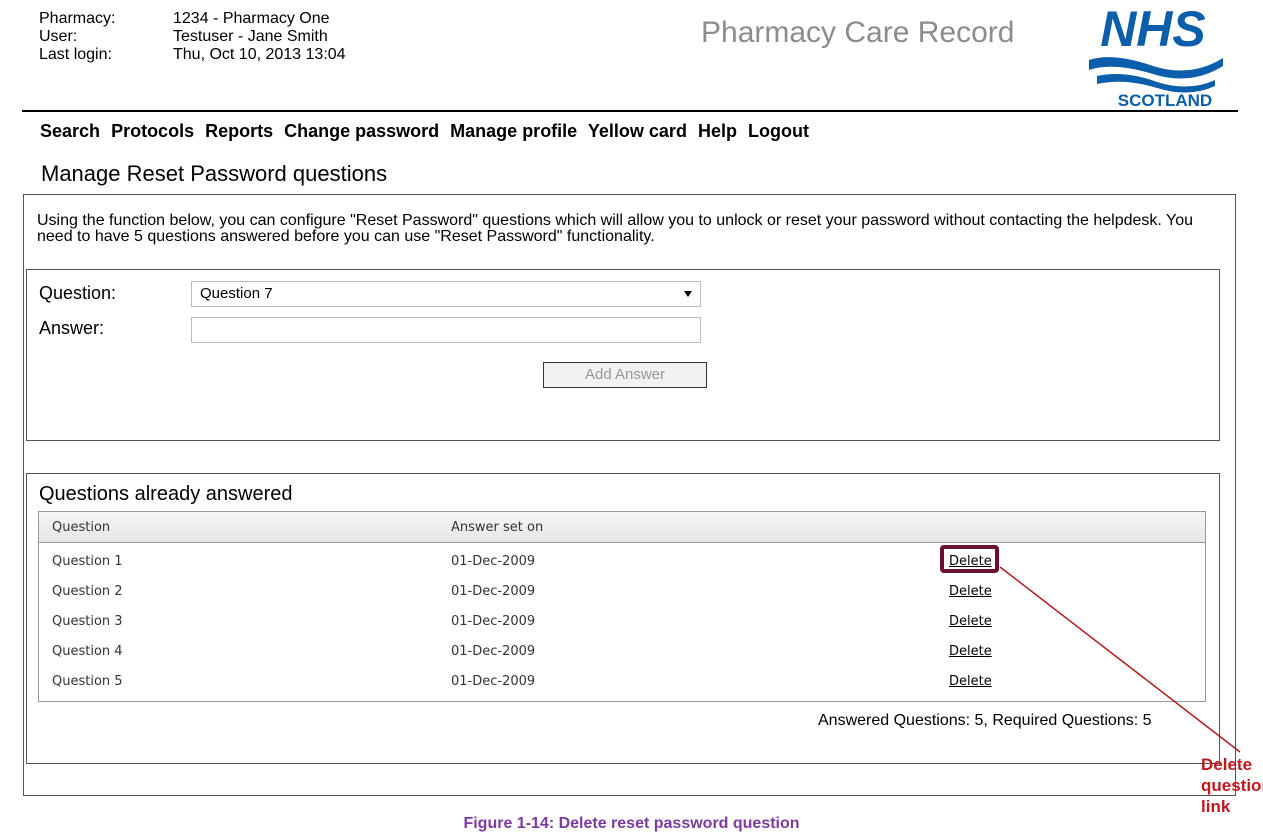  Describe the element at coordinates (251, 18) in the screenshot. I see `pharmacy-value: 1234 - Pharmacy One` at that location.